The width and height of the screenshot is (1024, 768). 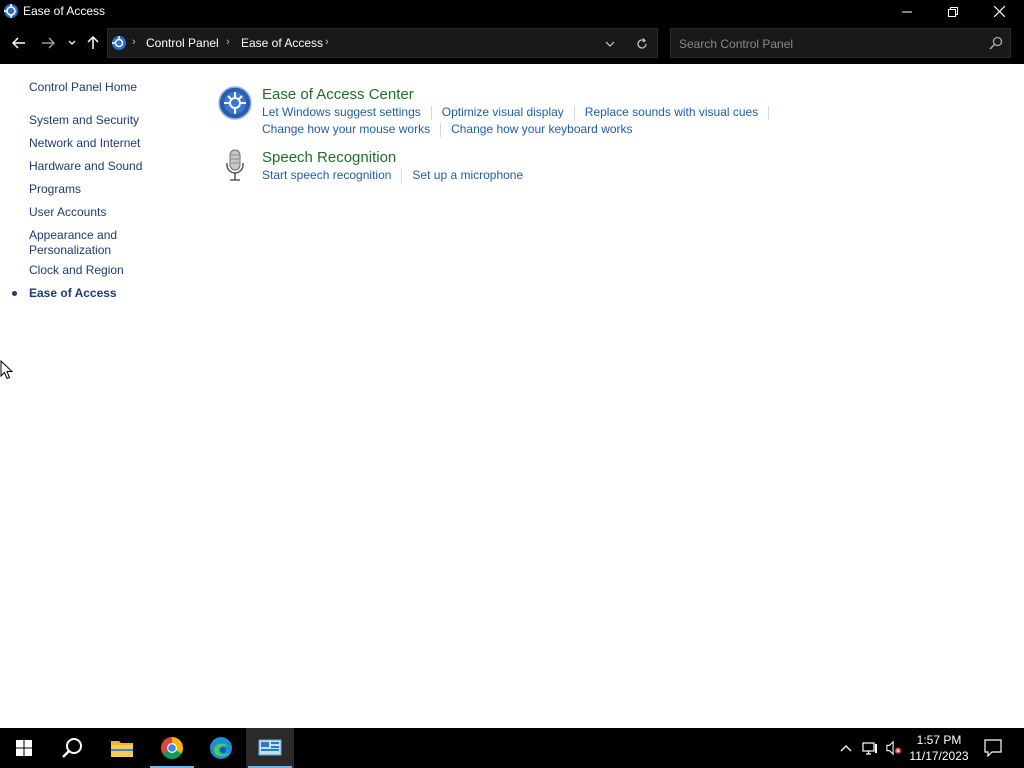 I want to click on search-taskbar-button, so click(x=72, y=748).